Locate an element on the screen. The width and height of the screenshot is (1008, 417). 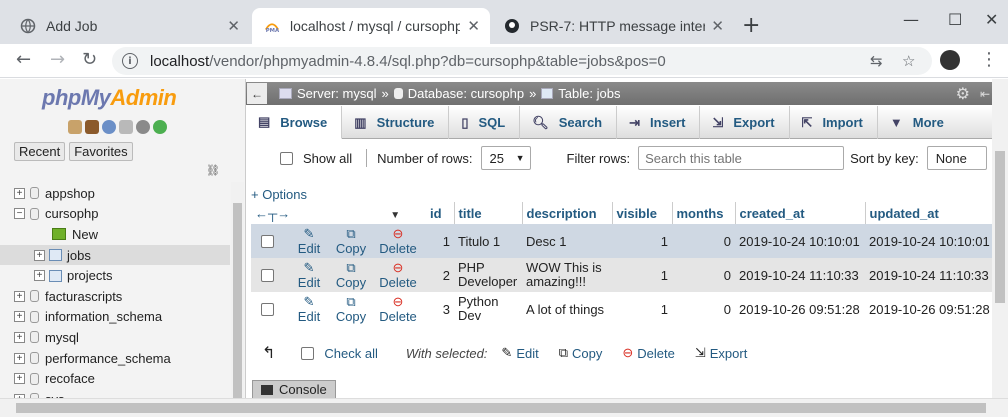
tree-item-new: New is located at coordinates (115, 234).